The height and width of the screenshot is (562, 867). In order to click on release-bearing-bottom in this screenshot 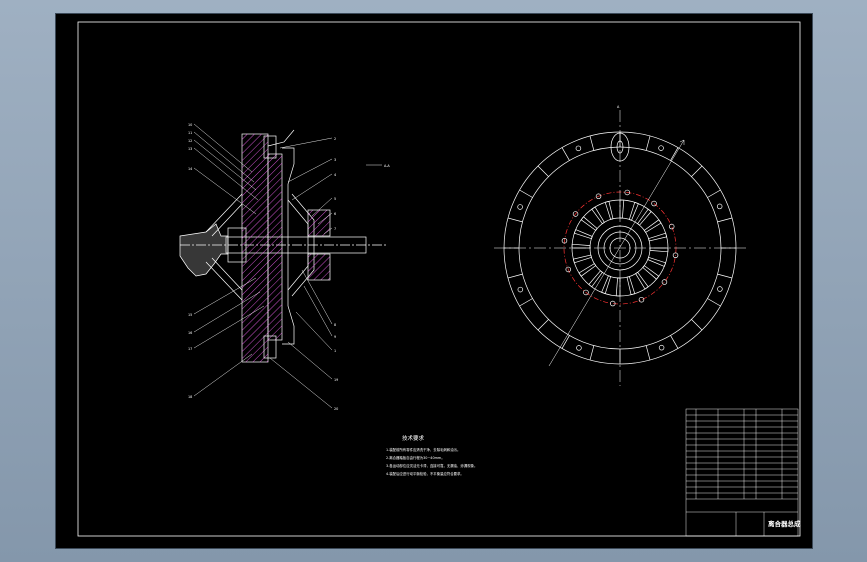, I will do `click(319, 267)`.